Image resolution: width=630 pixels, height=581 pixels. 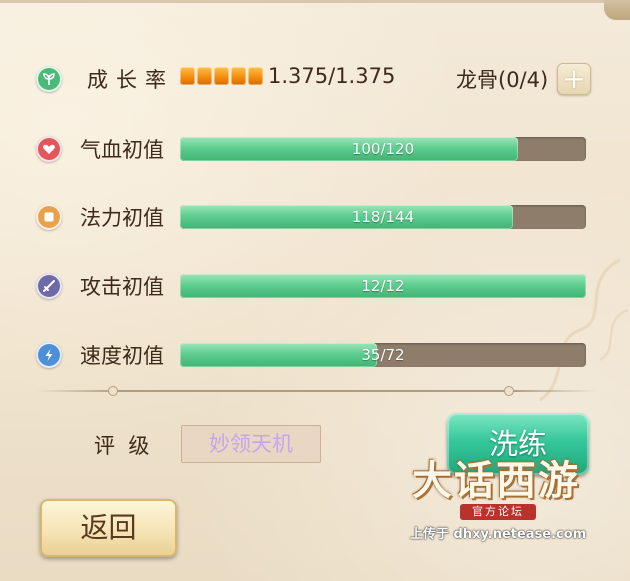 What do you see at coordinates (496, 480) in the screenshot?
I see `logo-title: 大话西游` at bounding box center [496, 480].